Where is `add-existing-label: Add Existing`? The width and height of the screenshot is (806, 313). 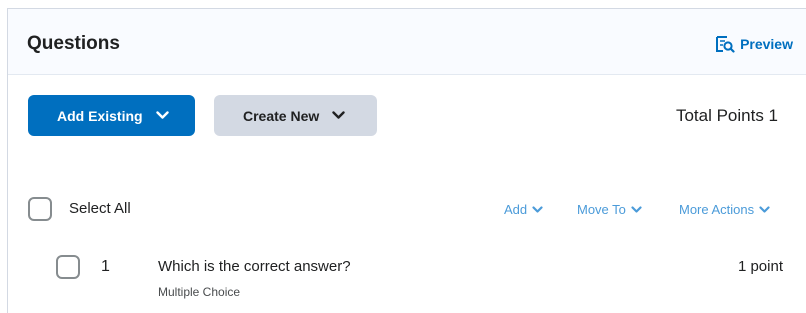
add-existing-label: Add Existing is located at coordinates (100, 115).